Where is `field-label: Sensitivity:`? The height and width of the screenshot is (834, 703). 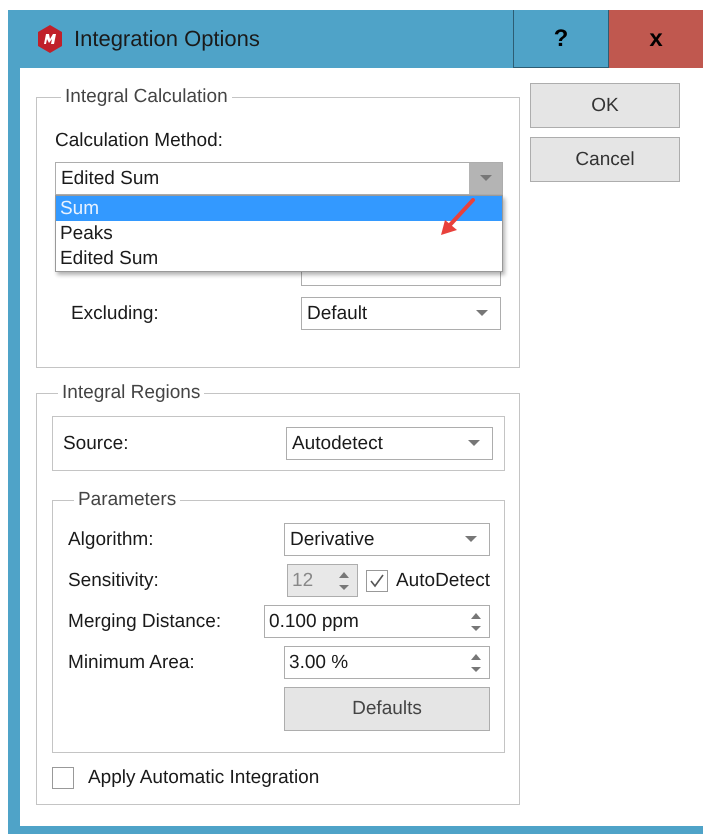 field-label: Sensitivity: is located at coordinates (113, 581).